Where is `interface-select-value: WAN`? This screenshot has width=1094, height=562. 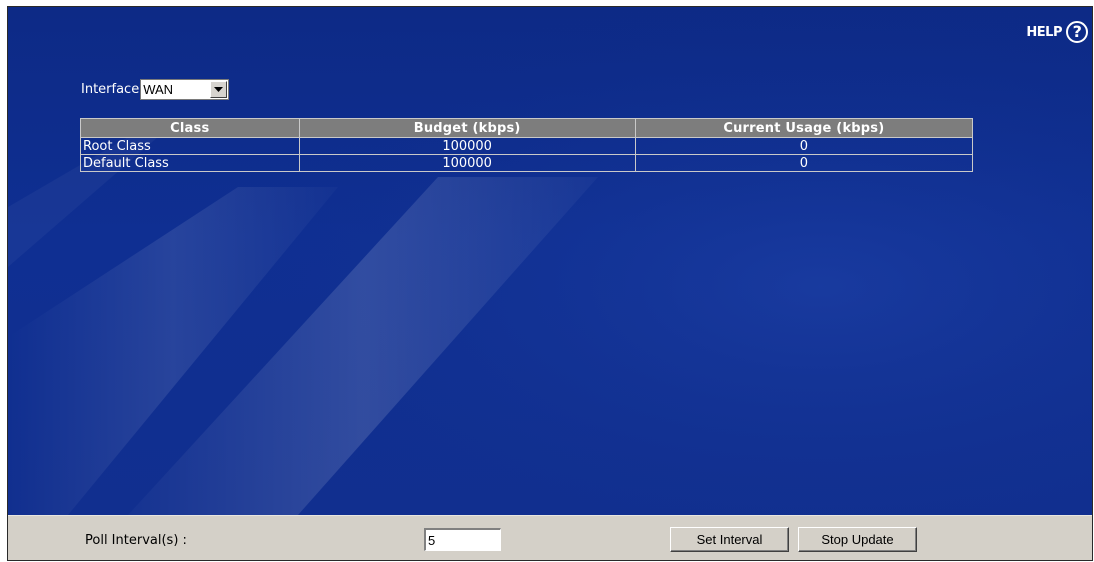 interface-select-value: WAN is located at coordinates (158, 89).